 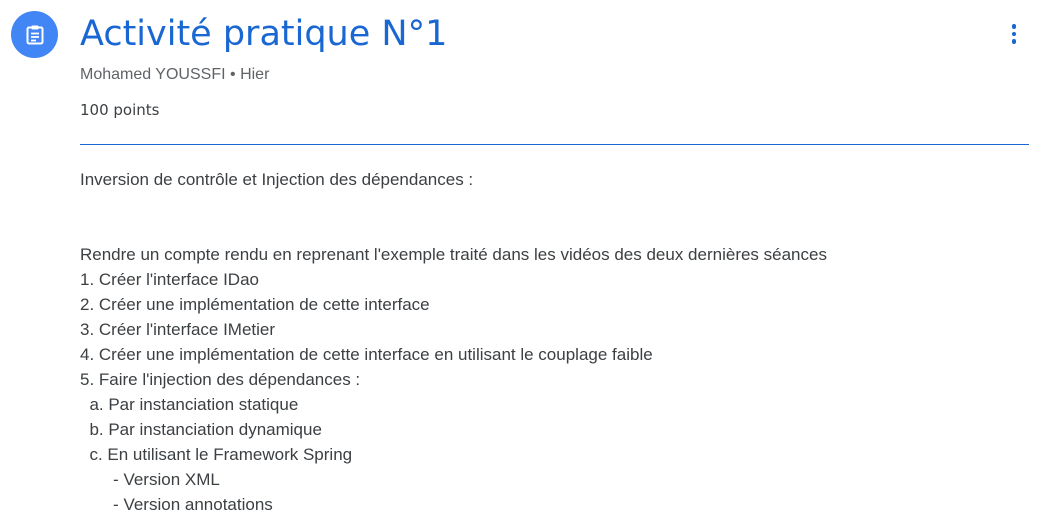 What do you see at coordinates (216, 454) in the screenshot?
I see `description-line: c. En utilisant le Framework Spring` at bounding box center [216, 454].